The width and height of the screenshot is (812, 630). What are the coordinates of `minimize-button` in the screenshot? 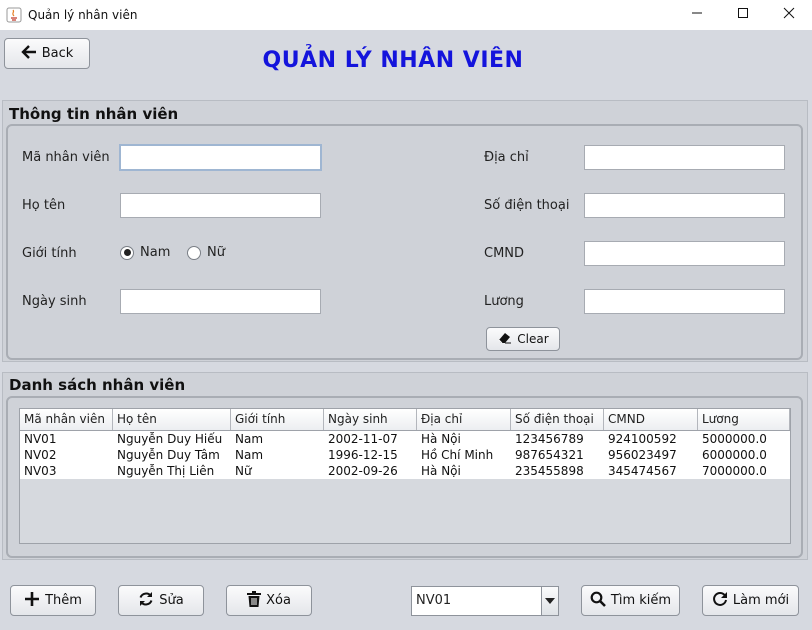 It's located at (697, 15).